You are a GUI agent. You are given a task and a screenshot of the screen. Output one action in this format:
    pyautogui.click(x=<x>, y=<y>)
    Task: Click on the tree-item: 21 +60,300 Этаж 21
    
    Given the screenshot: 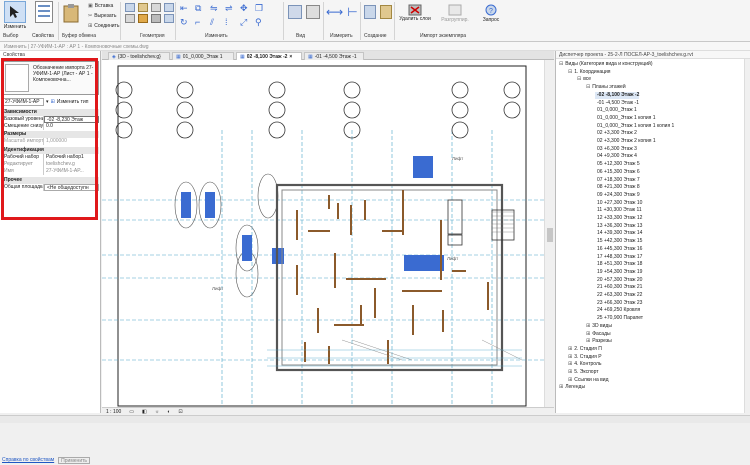 What is the action you would take?
    pyautogui.click(x=618, y=287)
    